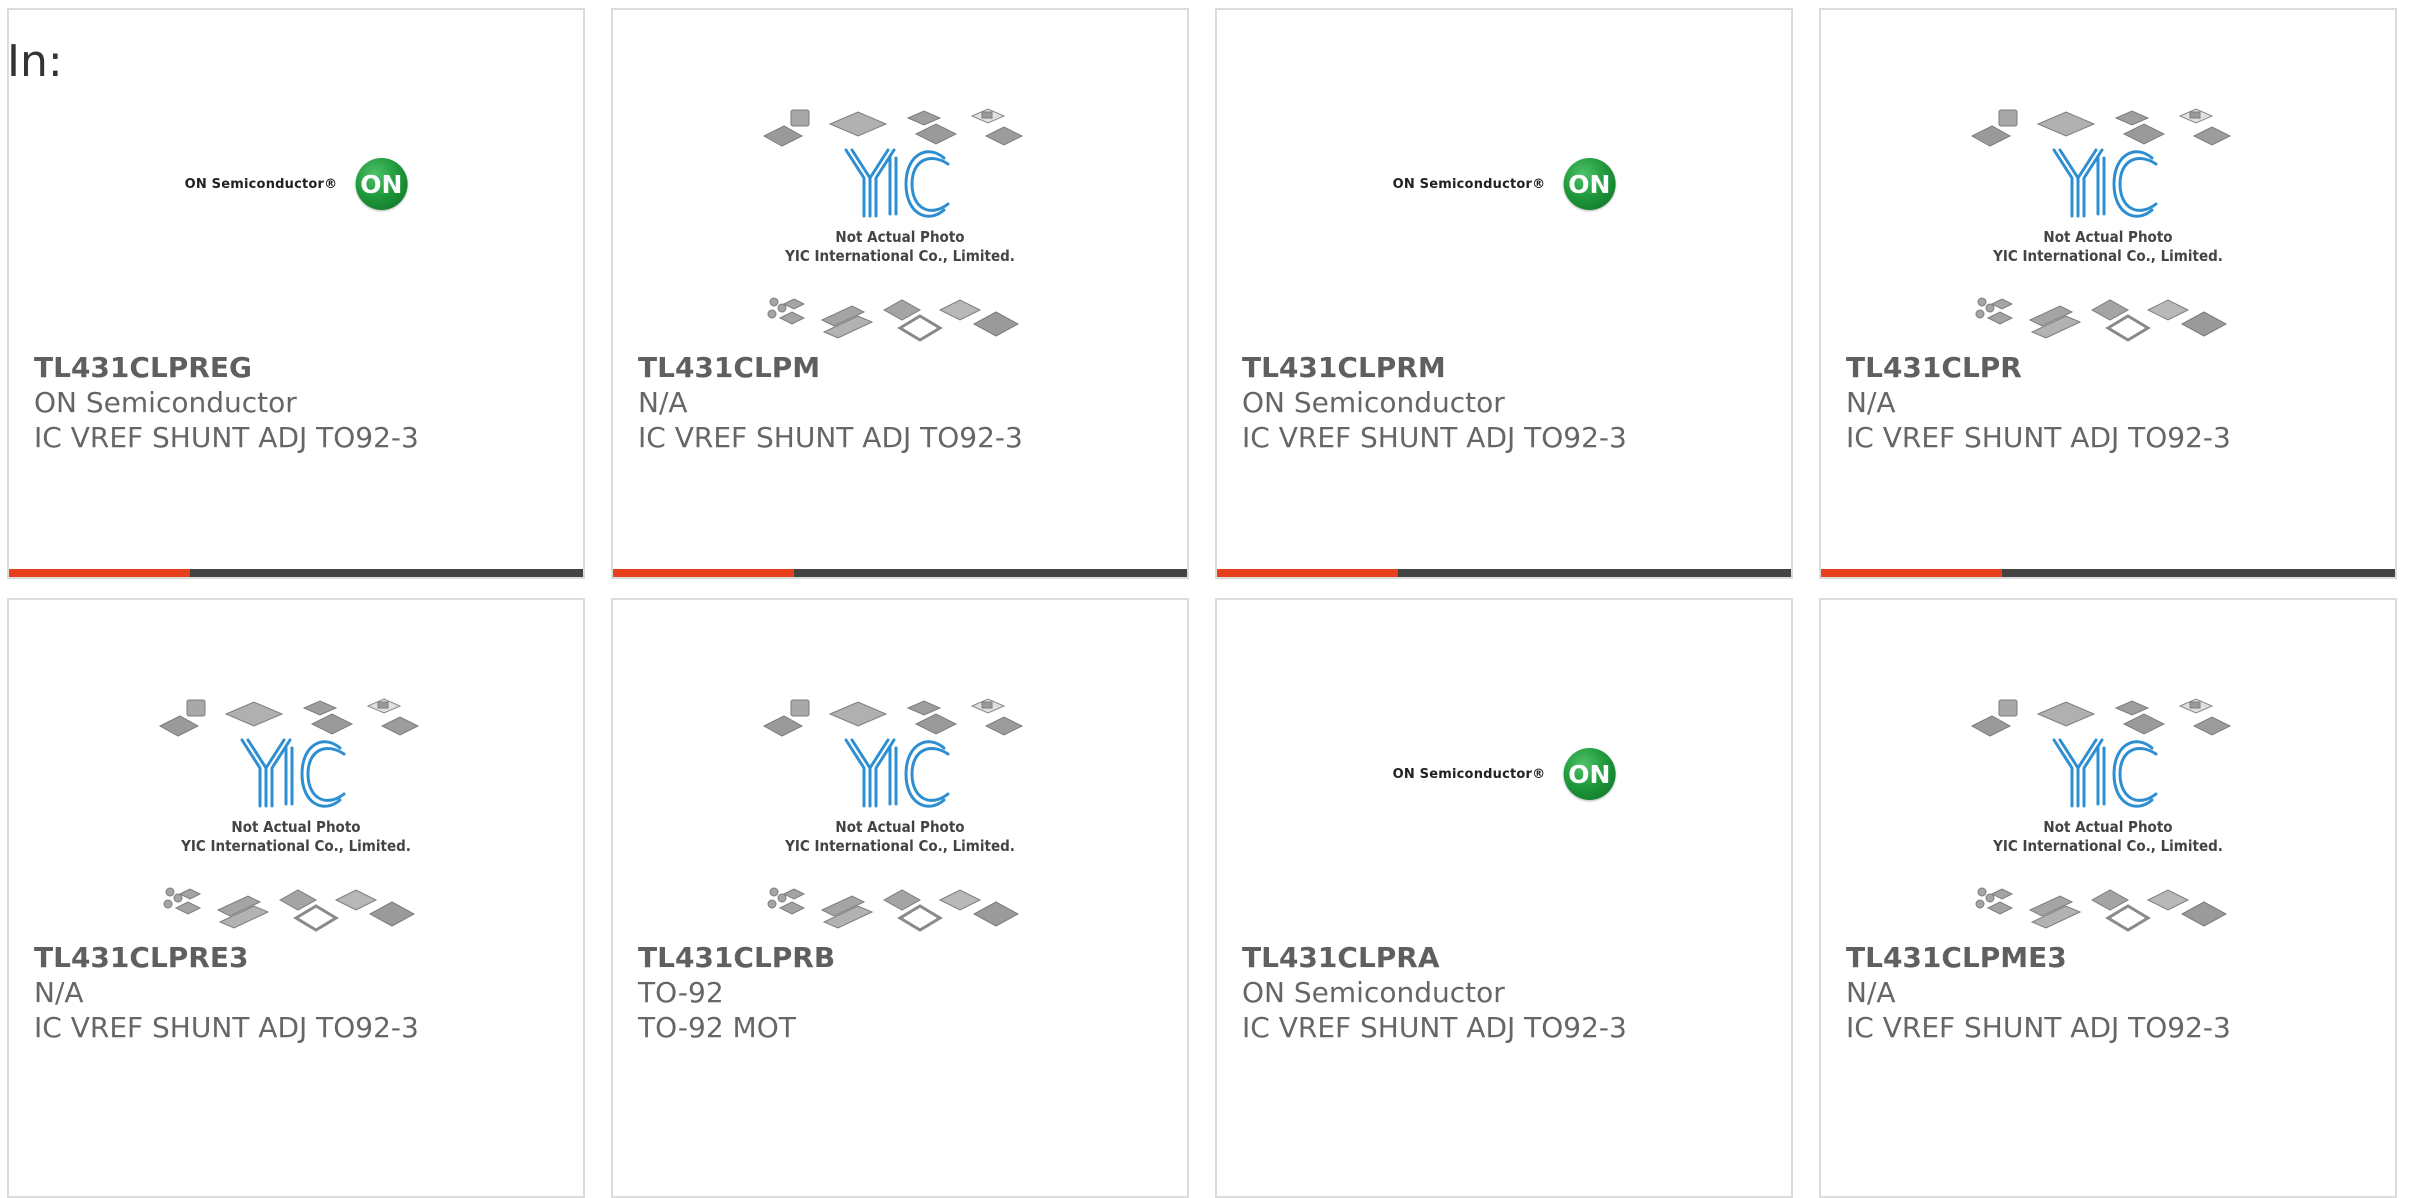 The image size is (2410, 1198). What do you see at coordinates (1511, 367) in the screenshot?
I see `part-number: TL431CLPRM` at bounding box center [1511, 367].